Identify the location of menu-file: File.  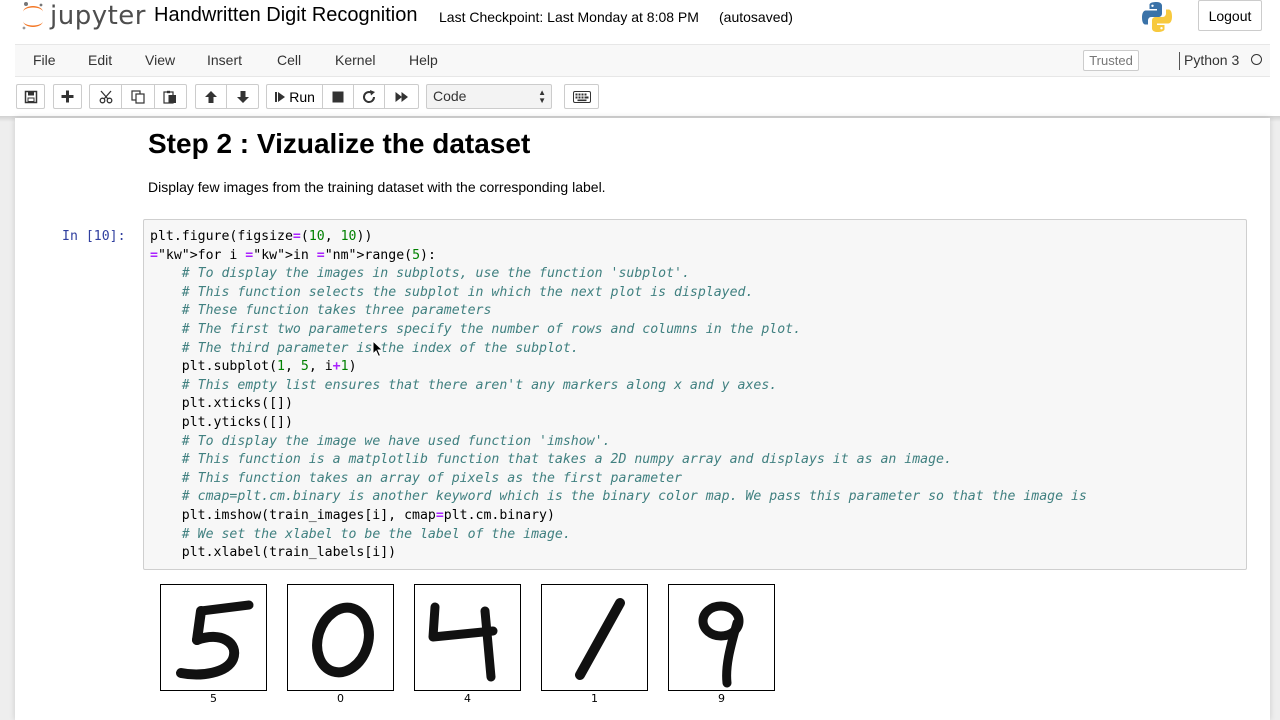
(44, 60).